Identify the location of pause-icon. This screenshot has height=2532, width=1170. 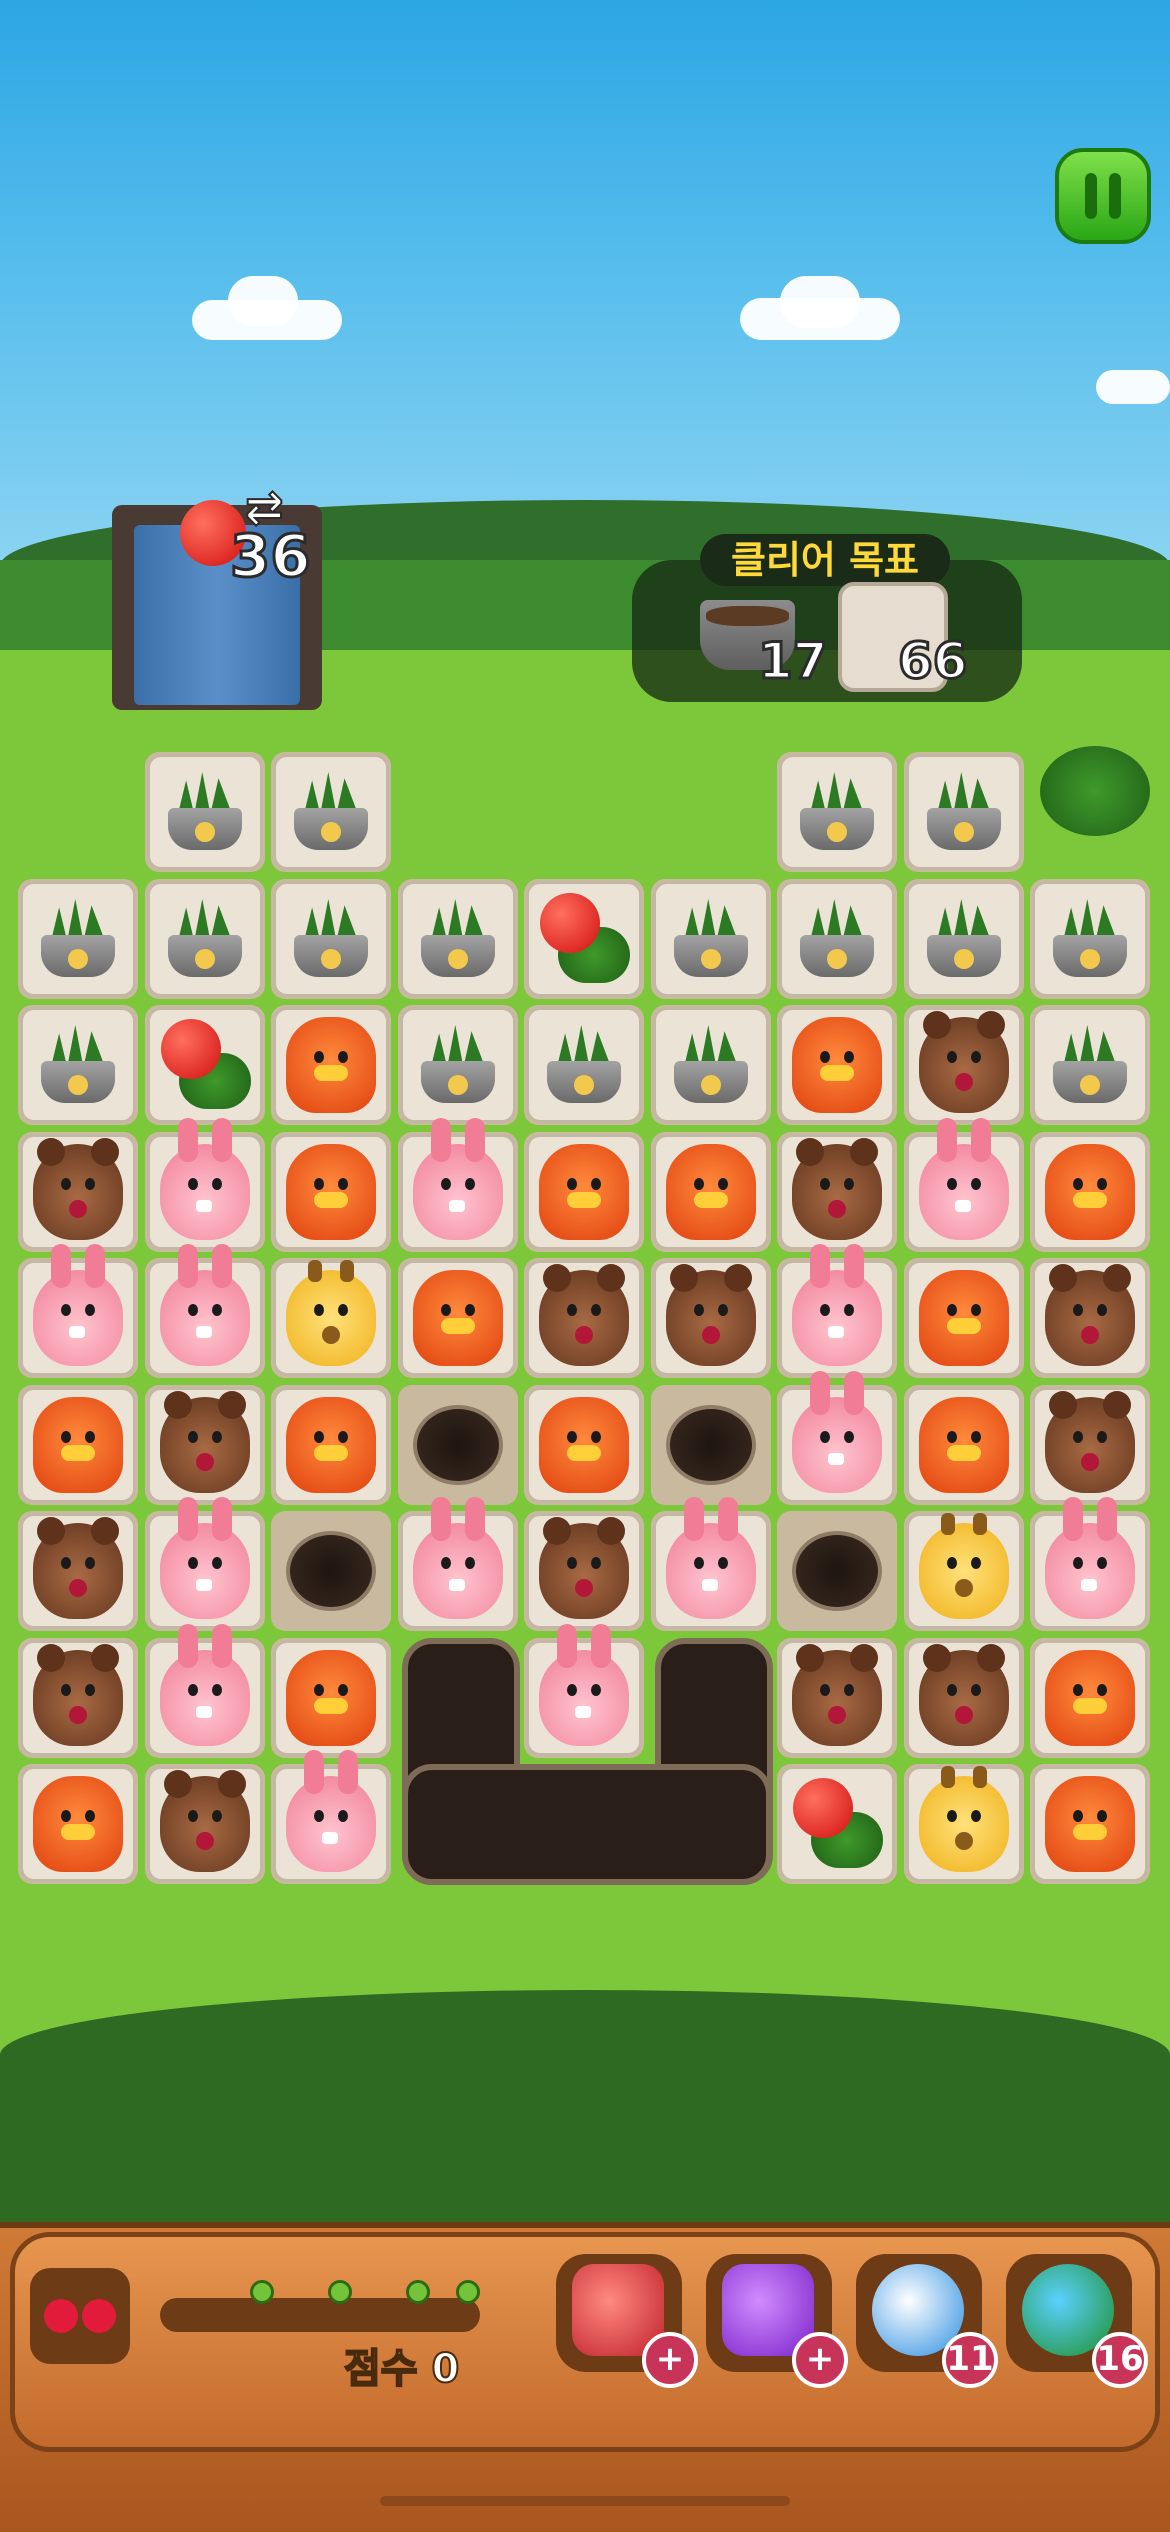
(1091, 196).